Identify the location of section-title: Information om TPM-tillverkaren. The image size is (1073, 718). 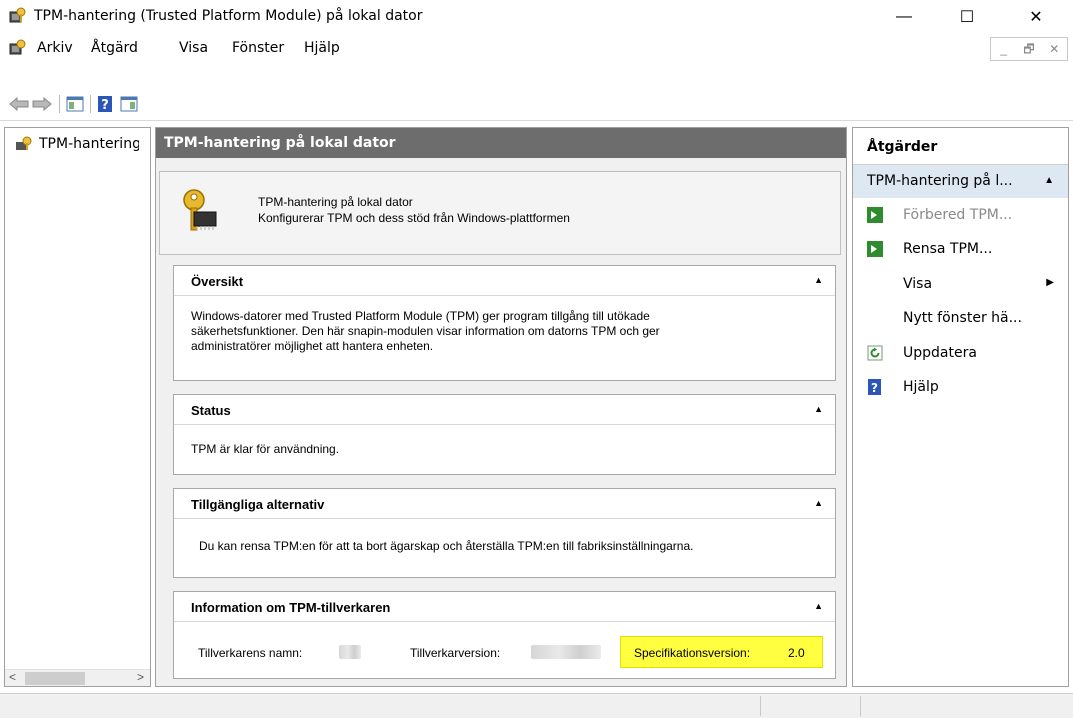
(291, 607).